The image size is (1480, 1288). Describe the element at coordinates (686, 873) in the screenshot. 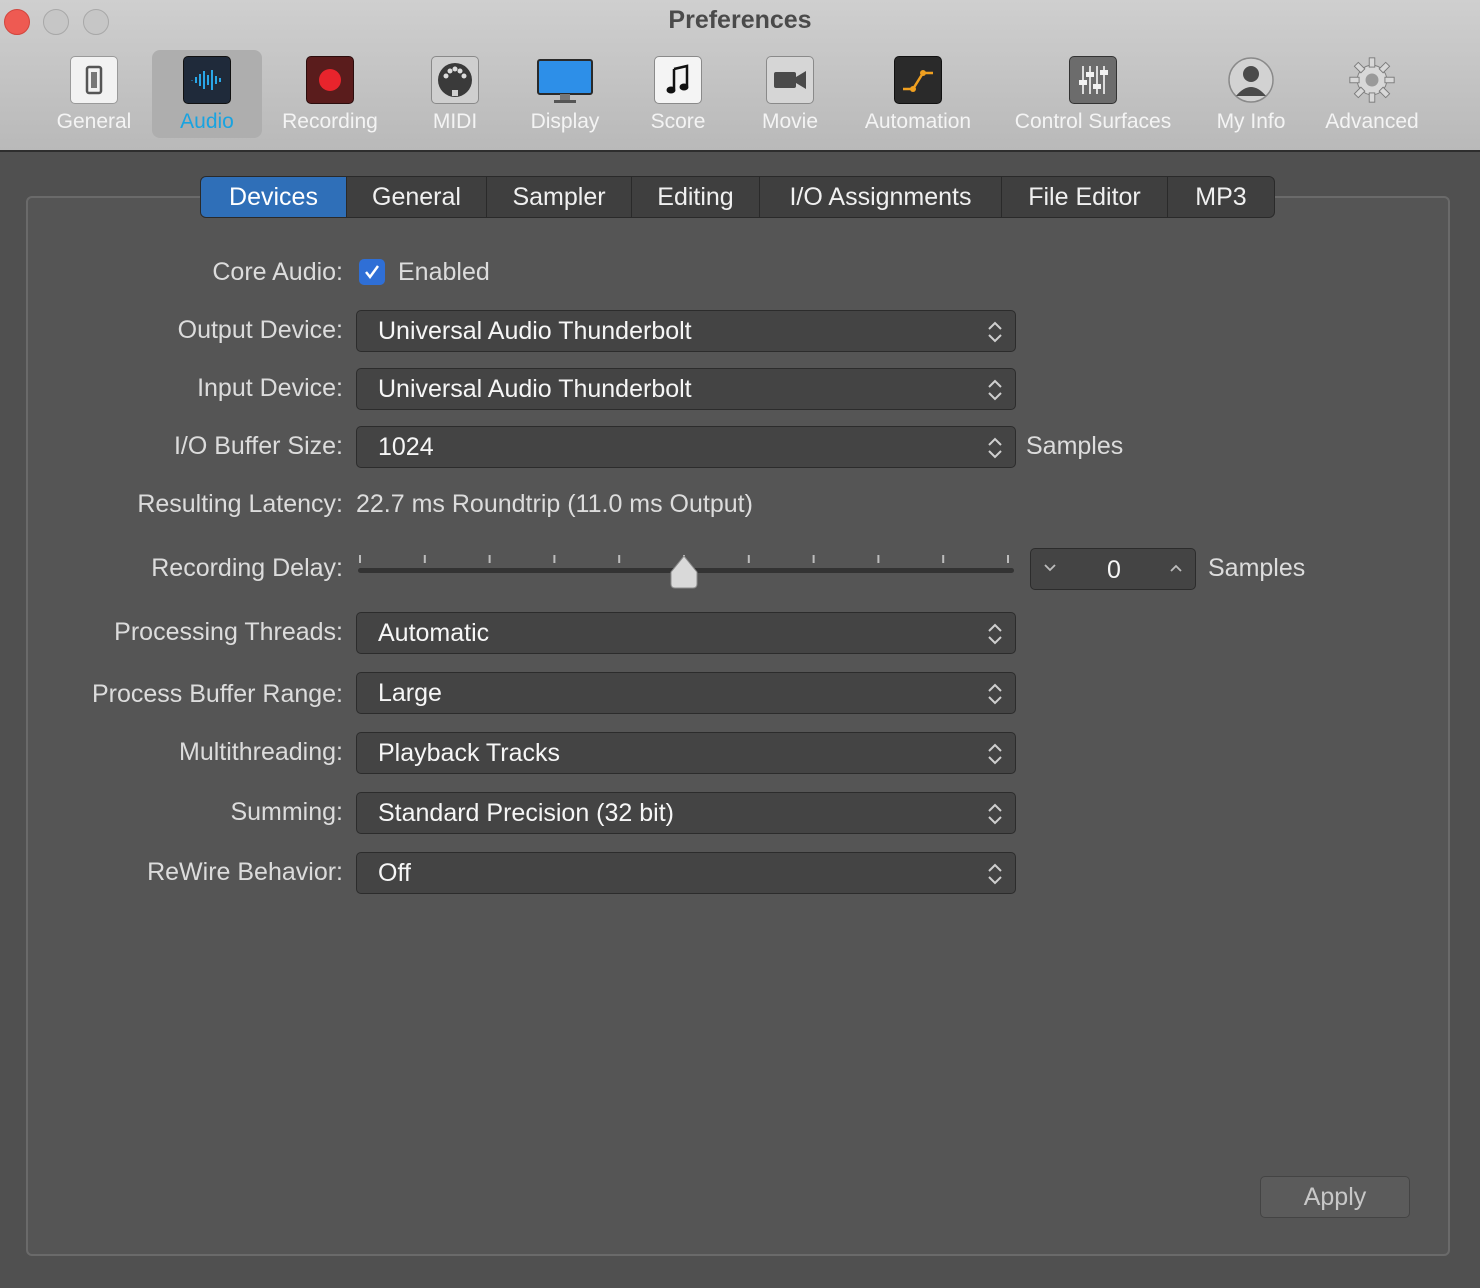

I see `rewire-behavior-select: Off` at that location.